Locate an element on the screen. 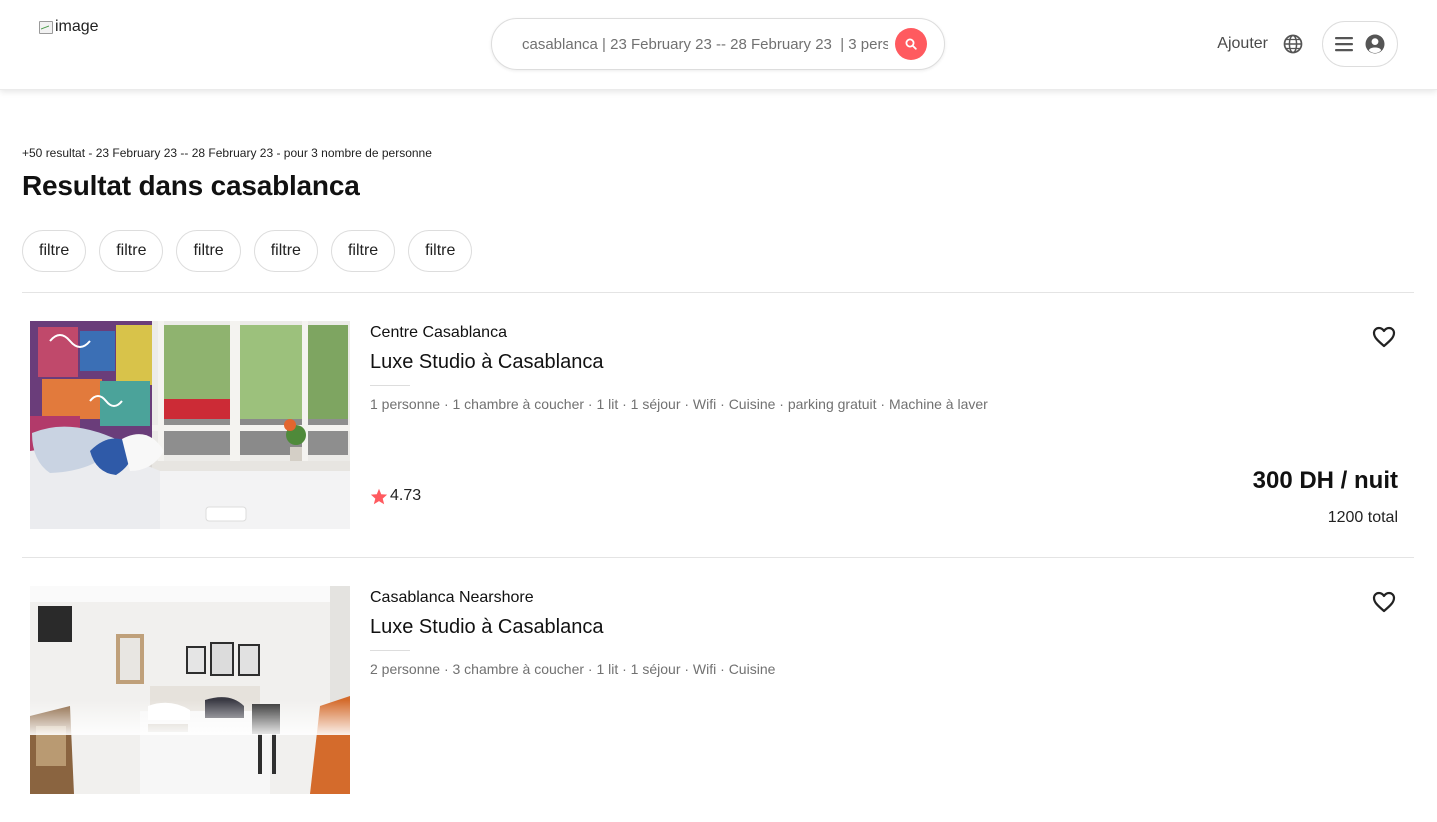 The image size is (1437, 822). globe-icon is located at coordinates (1293, 44).